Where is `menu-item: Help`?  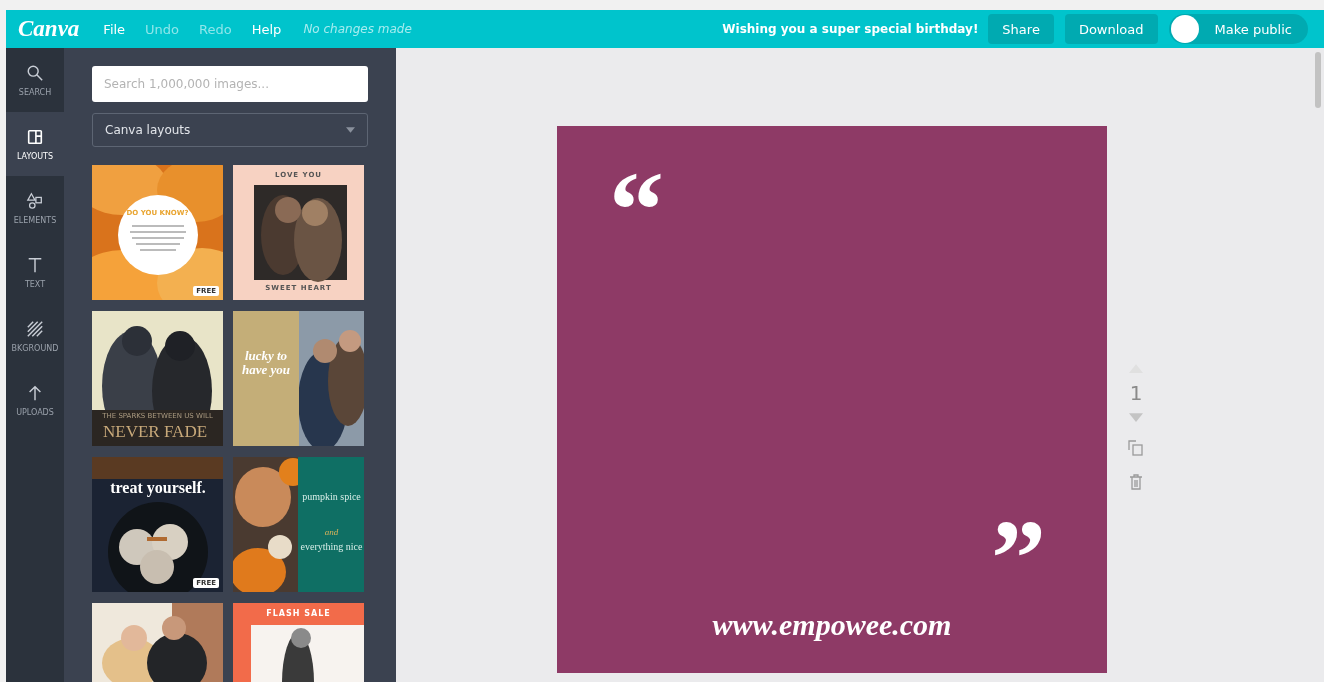
menu-item: Help is located at coordinates (266, 29).